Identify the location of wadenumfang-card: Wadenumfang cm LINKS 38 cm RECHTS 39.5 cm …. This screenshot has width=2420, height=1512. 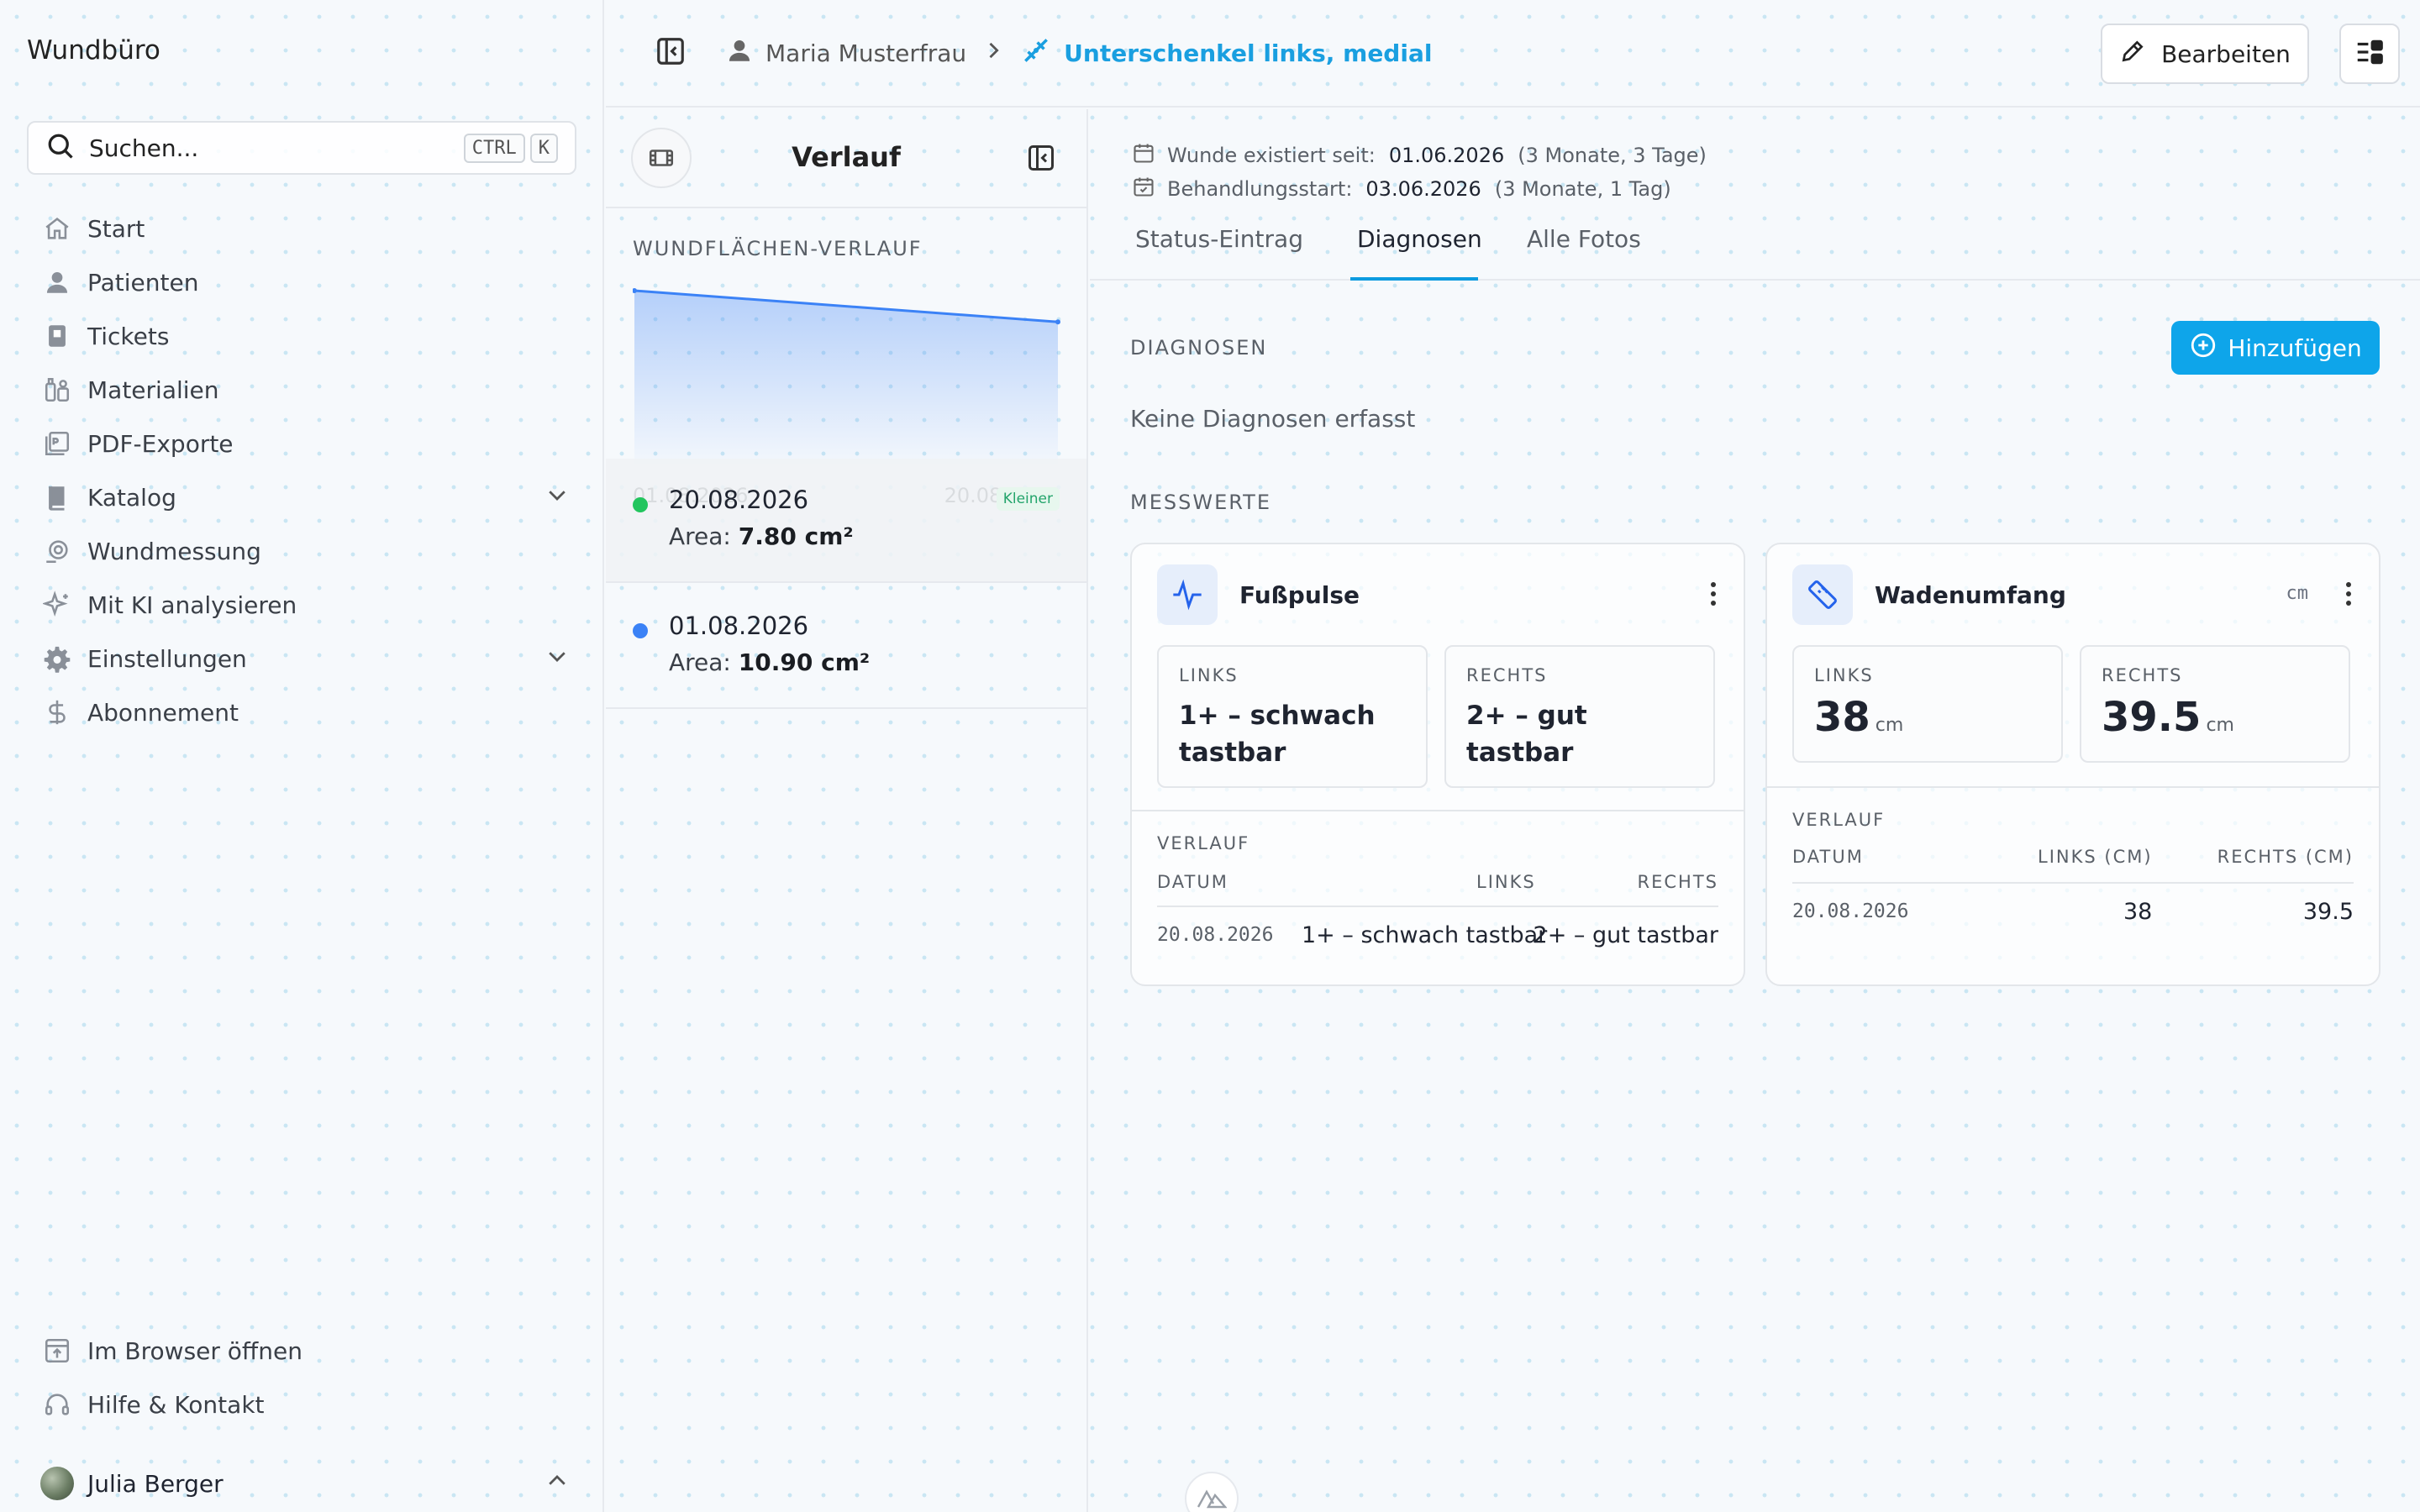
(2073, 764).